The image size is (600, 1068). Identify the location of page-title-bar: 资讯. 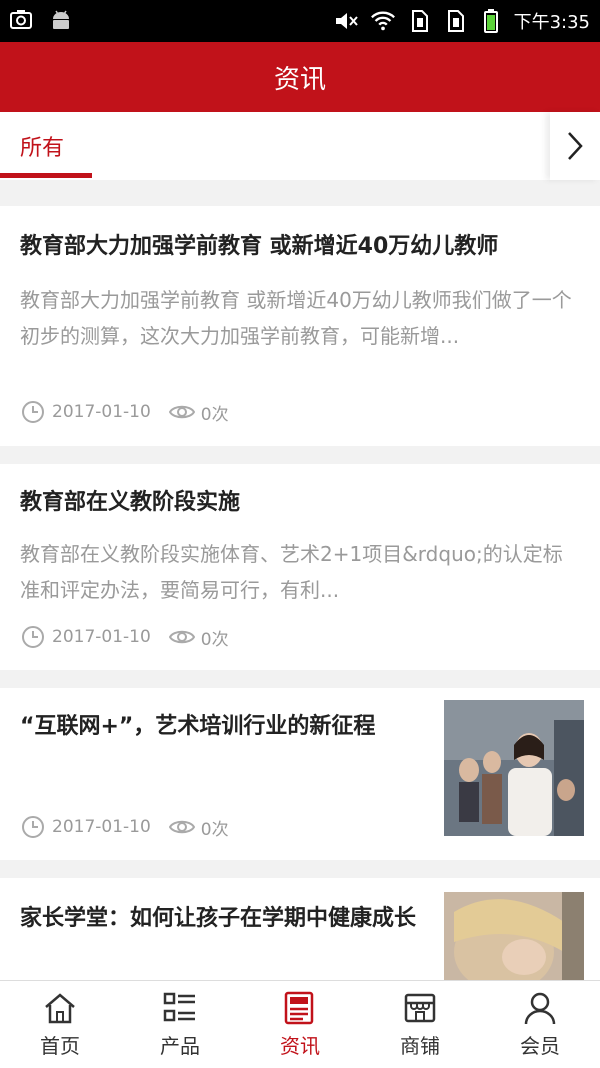
(300, 77).